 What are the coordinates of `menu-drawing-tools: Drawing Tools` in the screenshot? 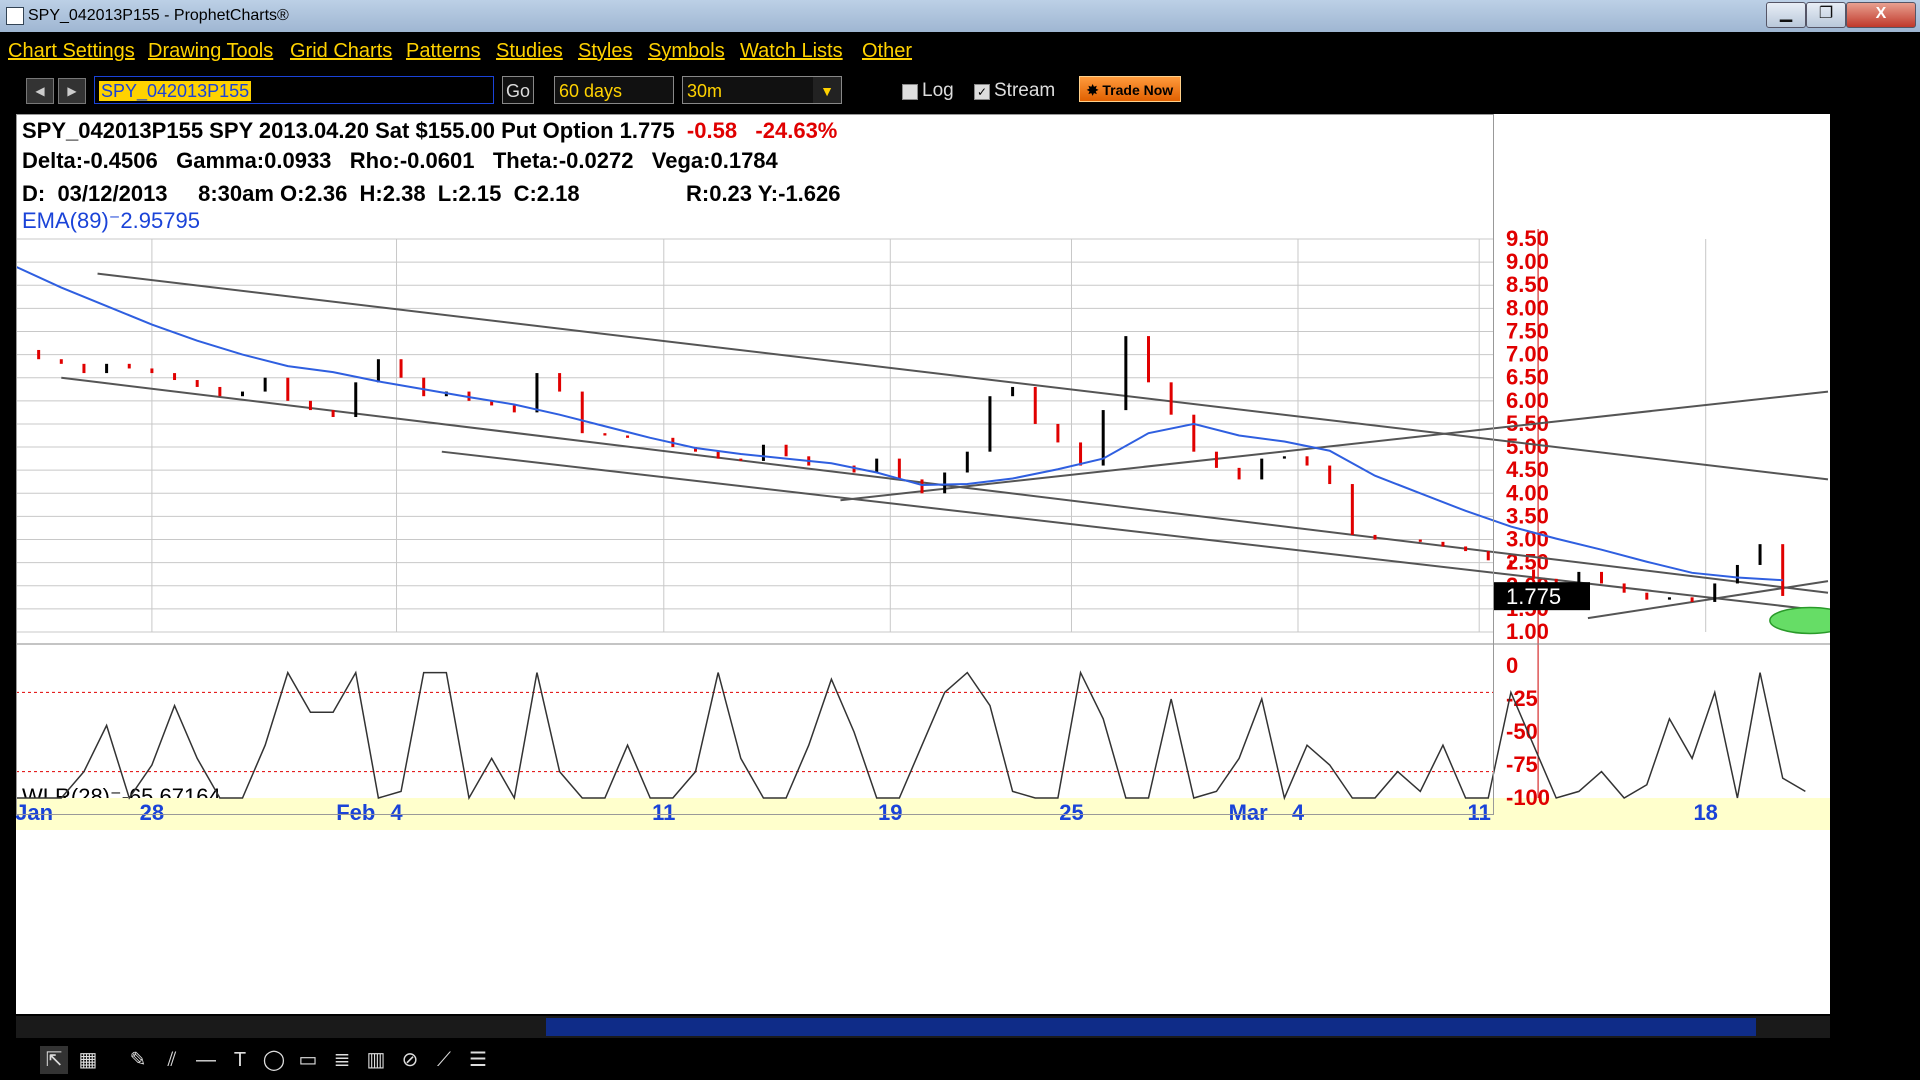 It's located at (210, 51).